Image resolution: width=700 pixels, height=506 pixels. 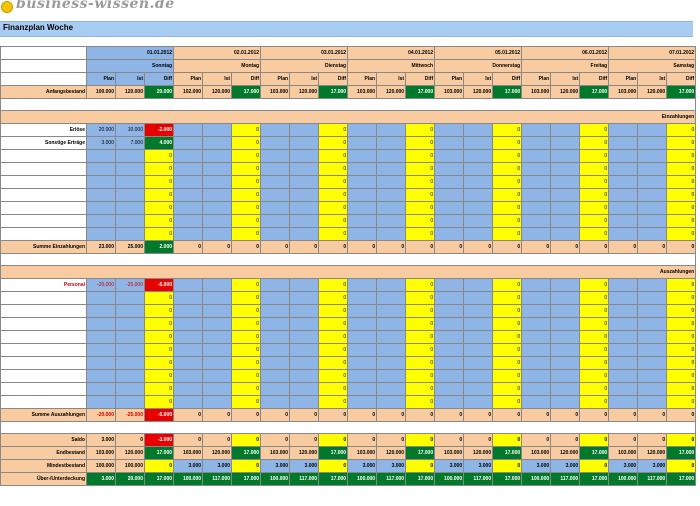 What do you see at coordinates (130, 130) in the screenshot?
I see `ist-input: 10.000` at bounding box center [130, 130].